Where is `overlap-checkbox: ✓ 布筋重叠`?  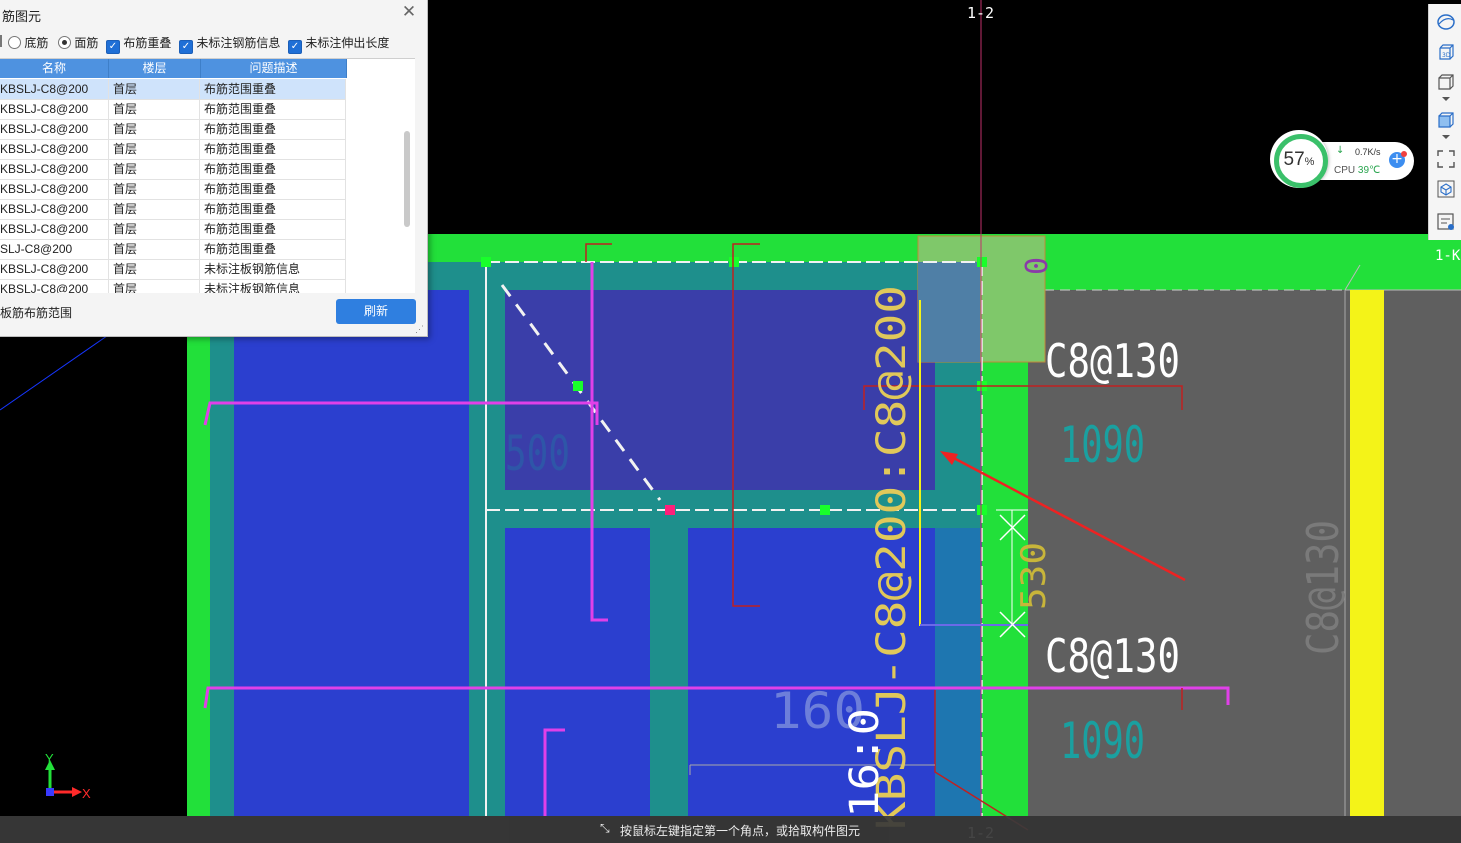
overlap-checkbox: ✓ 布筋重叠 is located at coordinates (138, 44).